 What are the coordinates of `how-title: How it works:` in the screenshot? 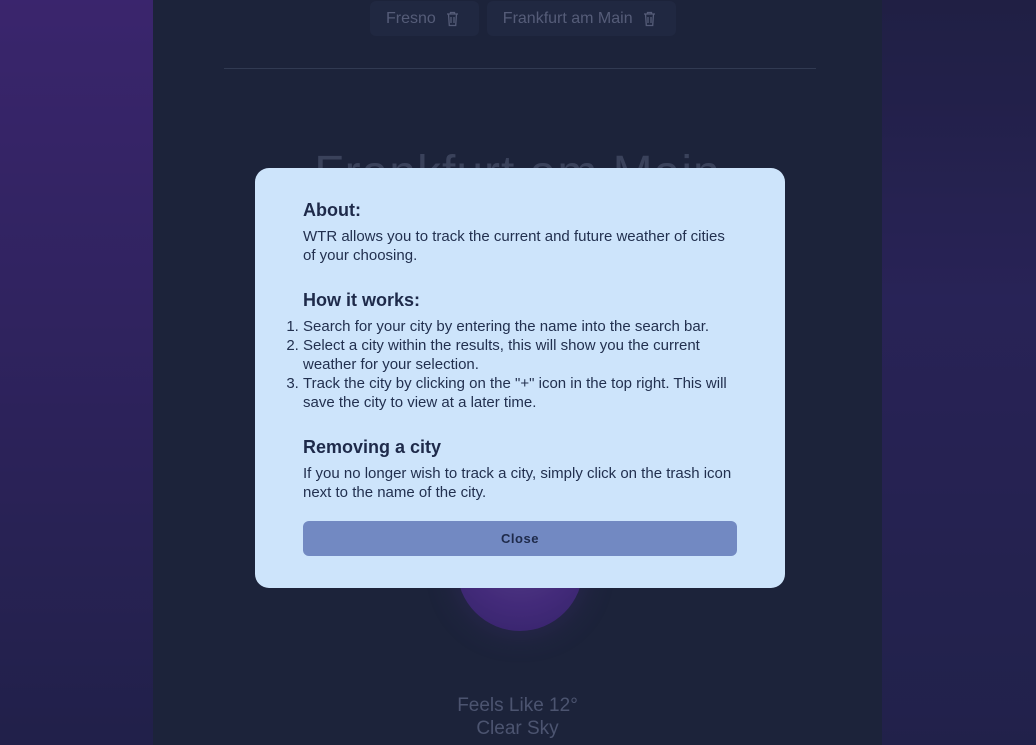 It's located at (362, 300).